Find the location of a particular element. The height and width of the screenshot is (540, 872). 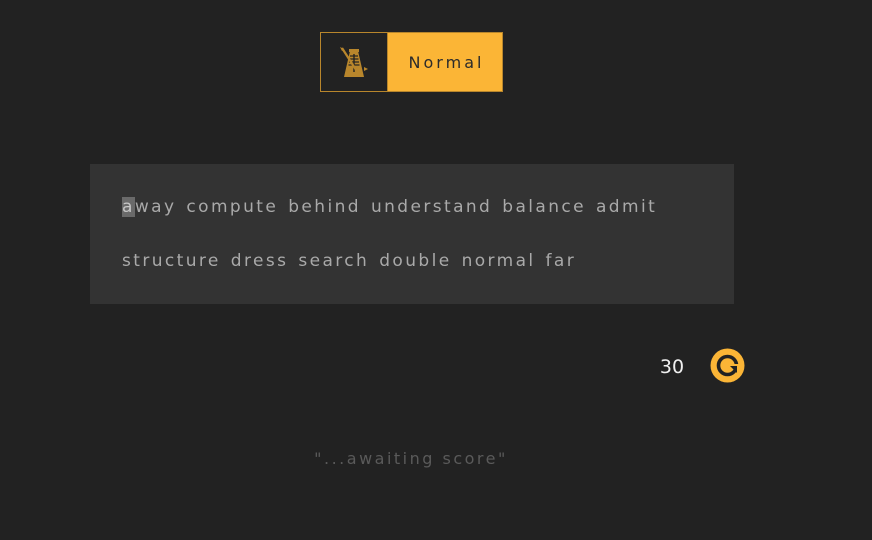

restart-icon is located at coordinates (727, 365).